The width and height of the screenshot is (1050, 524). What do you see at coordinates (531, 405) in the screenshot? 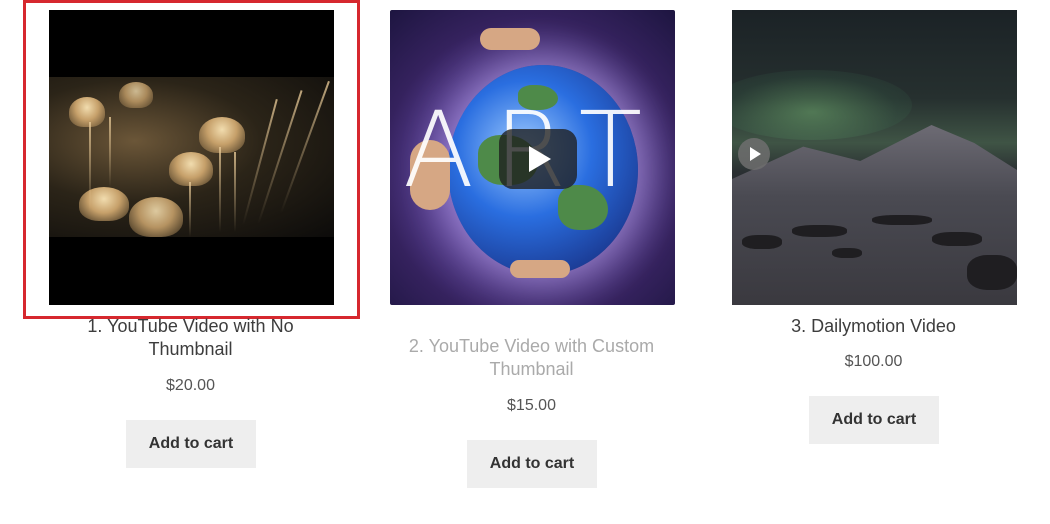
I see `product-price: $15.00` at bounding box center [531, 405].